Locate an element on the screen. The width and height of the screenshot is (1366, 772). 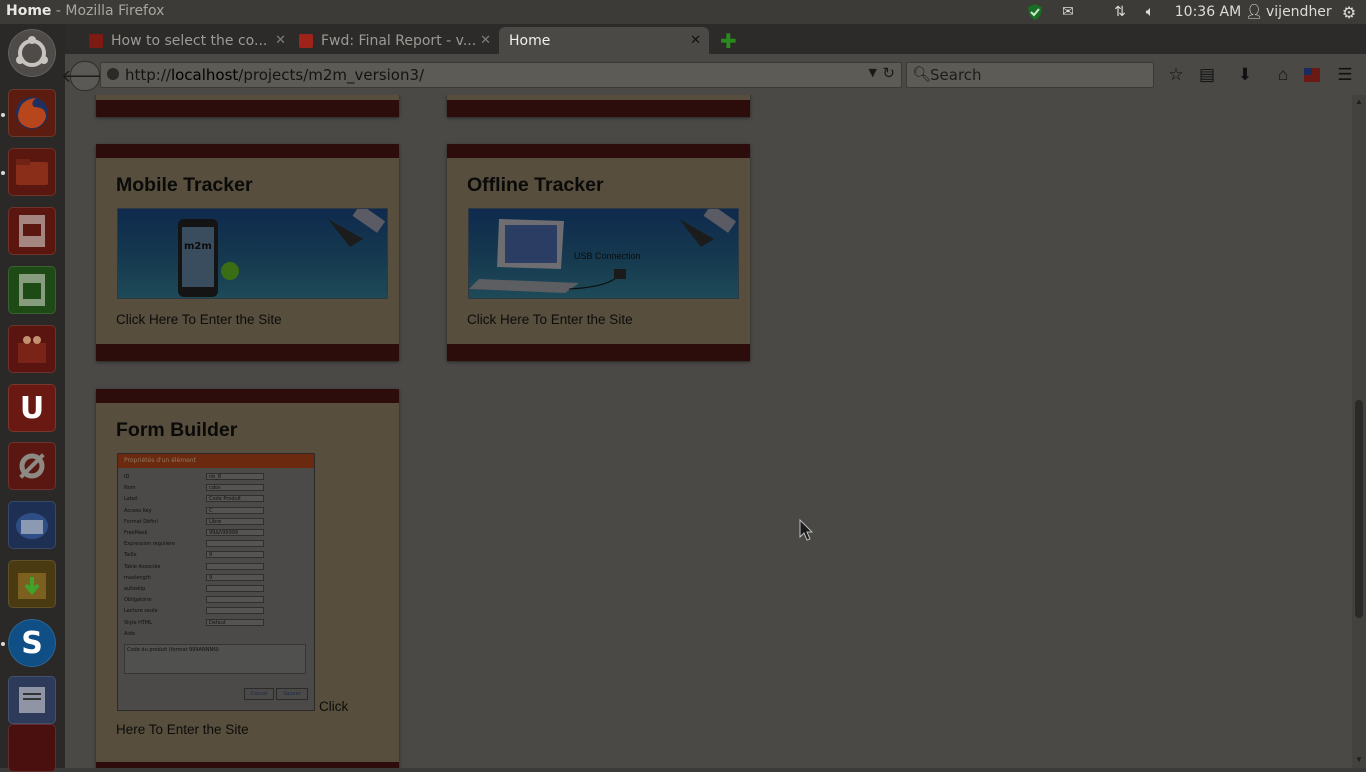
search-bar: 🔍︎ Search is located at coordinates (1030, 75).